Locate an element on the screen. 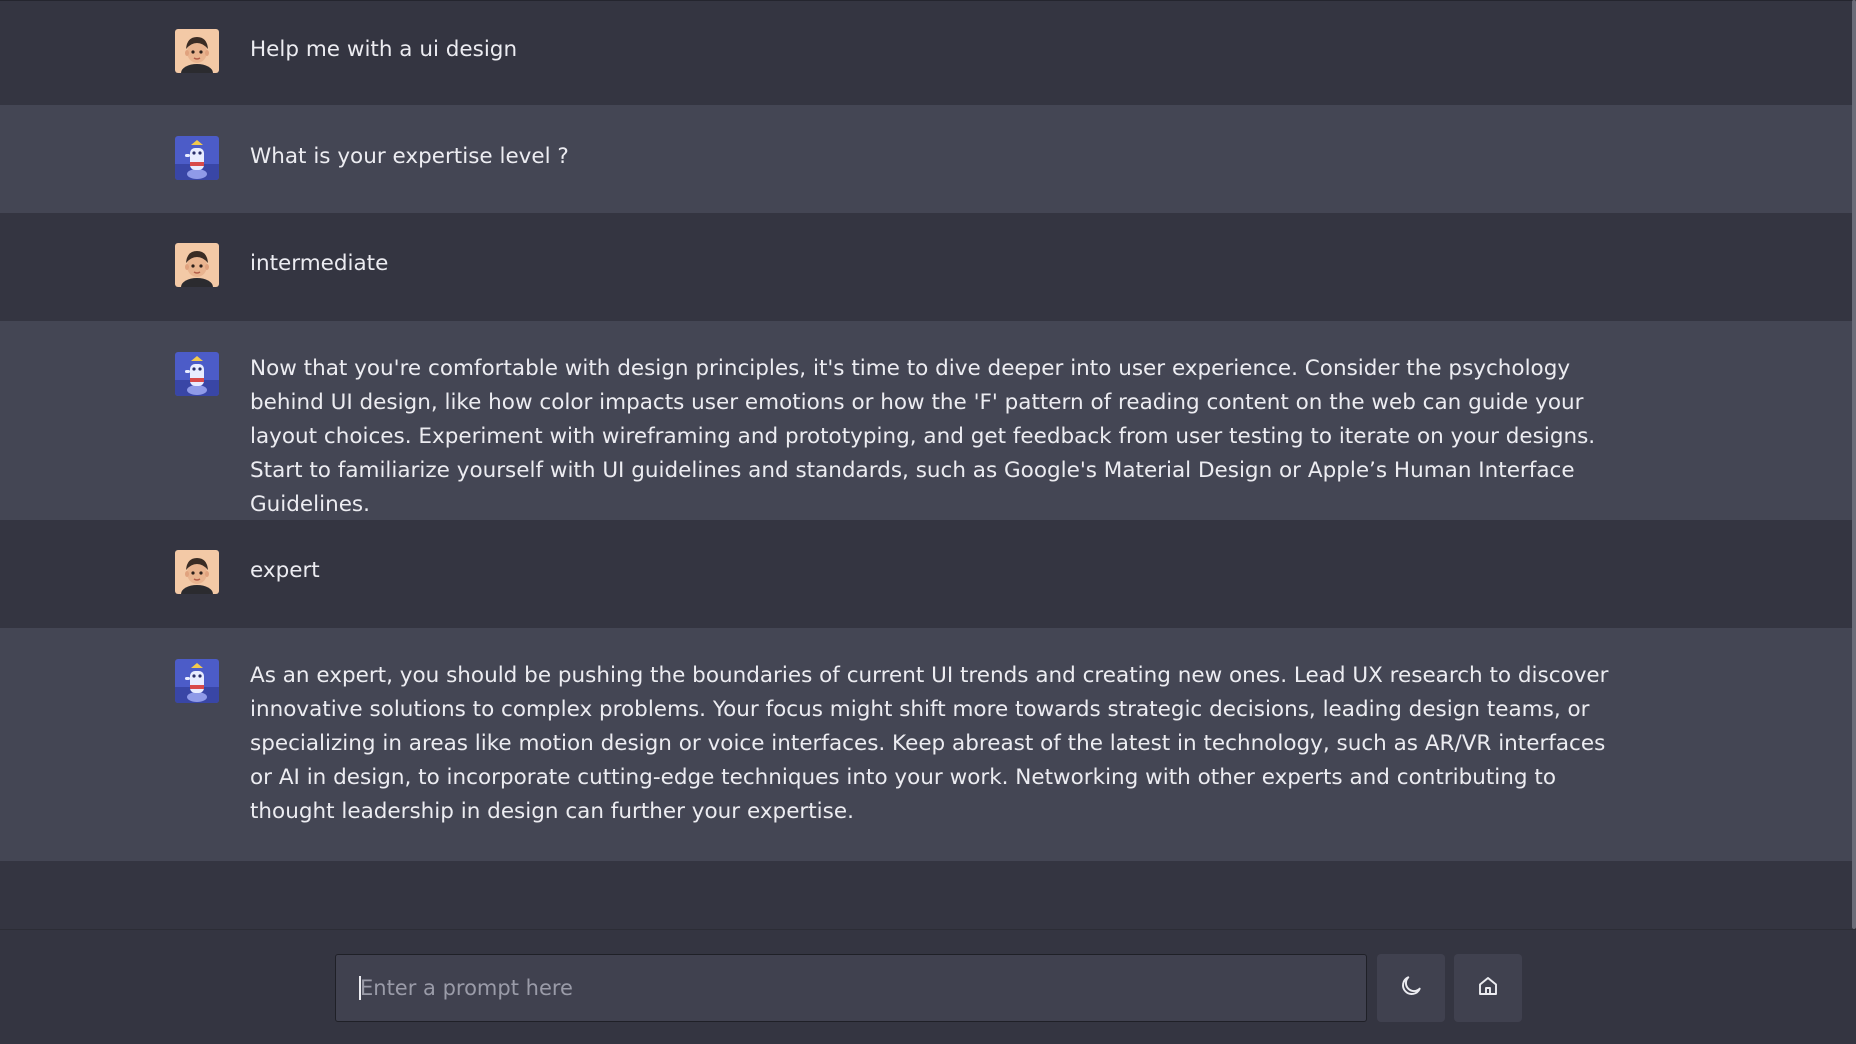 This screenshot has height=1044, width=1856. prompt-bar is located at coordinates (928, 986).